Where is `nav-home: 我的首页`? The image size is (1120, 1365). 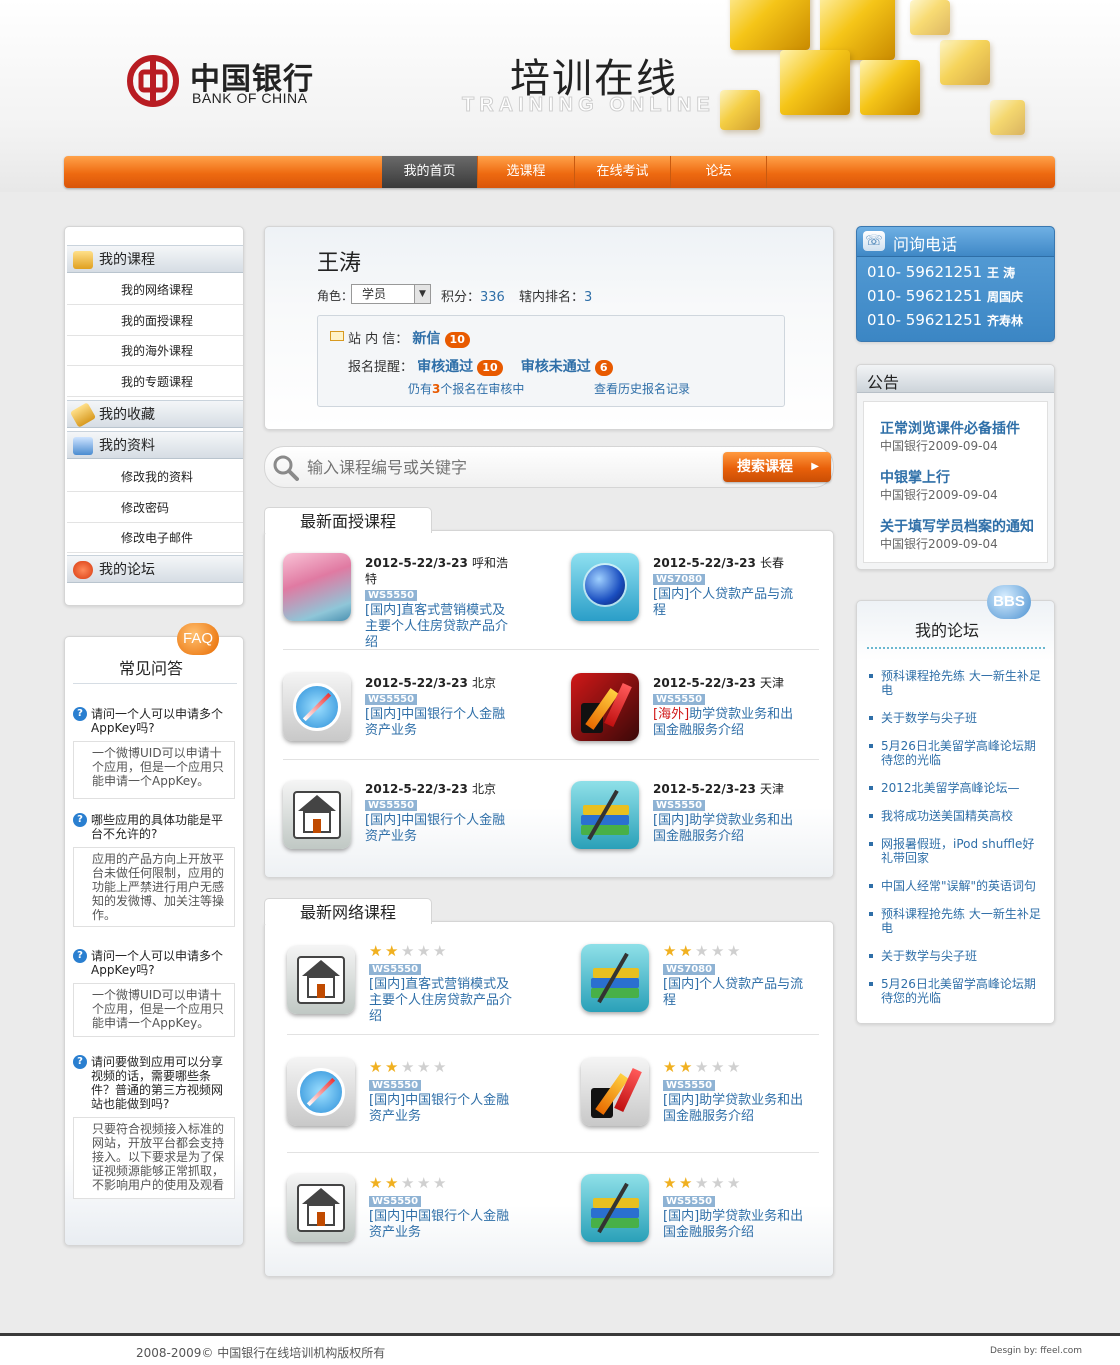
nav-home: 我的首页 is located at coordinates (430, 172).